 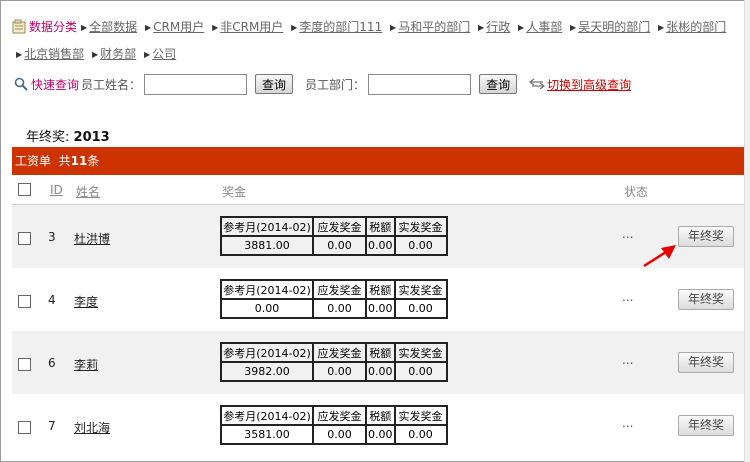 I want to click on category-item: ▶ 马和平的部门, so click(x=428, y=27).